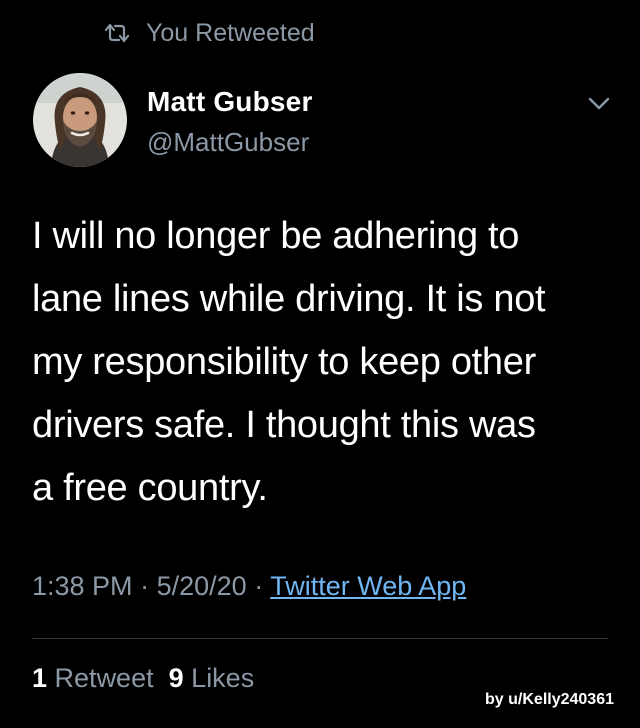 This screenshot has height=728, width=640. What do you see at coordinates (80, 120) in the screenshot?
I see `avatar` at bounding box center [80, 120].